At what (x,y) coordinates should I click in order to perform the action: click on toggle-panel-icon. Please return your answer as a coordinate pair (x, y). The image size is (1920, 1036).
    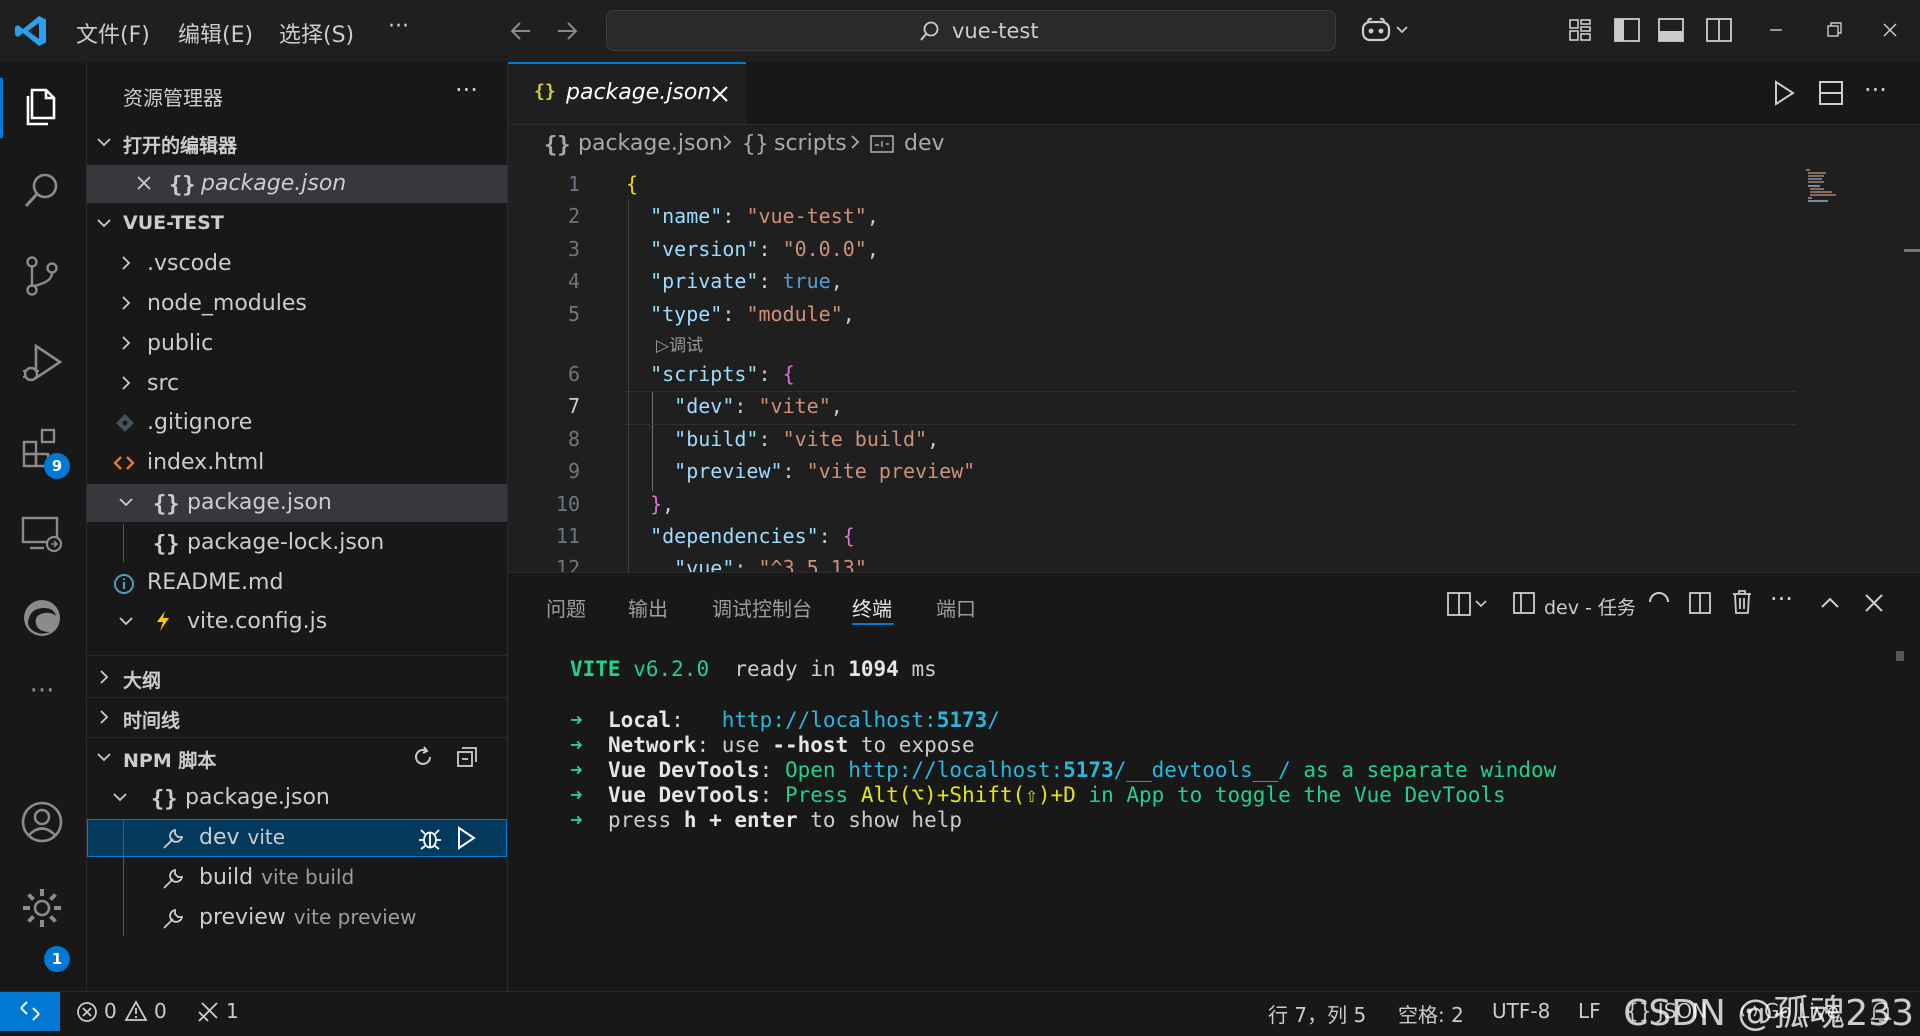
    Looking at the image, I should click on (1671, 30).